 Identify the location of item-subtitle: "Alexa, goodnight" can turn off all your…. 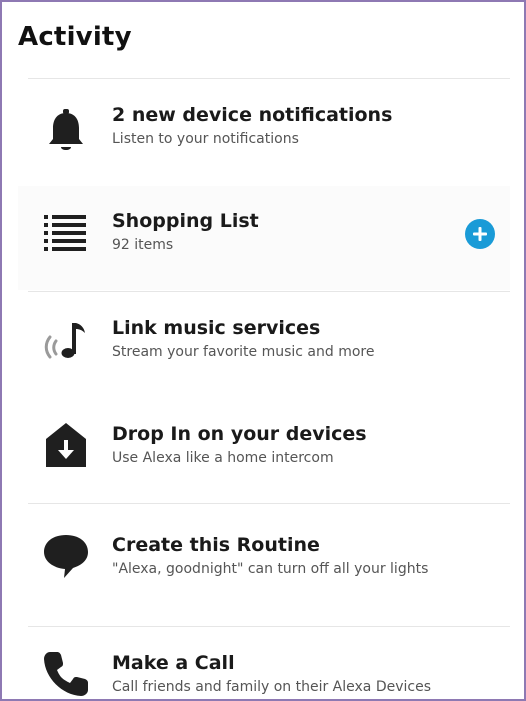
(270, 569).